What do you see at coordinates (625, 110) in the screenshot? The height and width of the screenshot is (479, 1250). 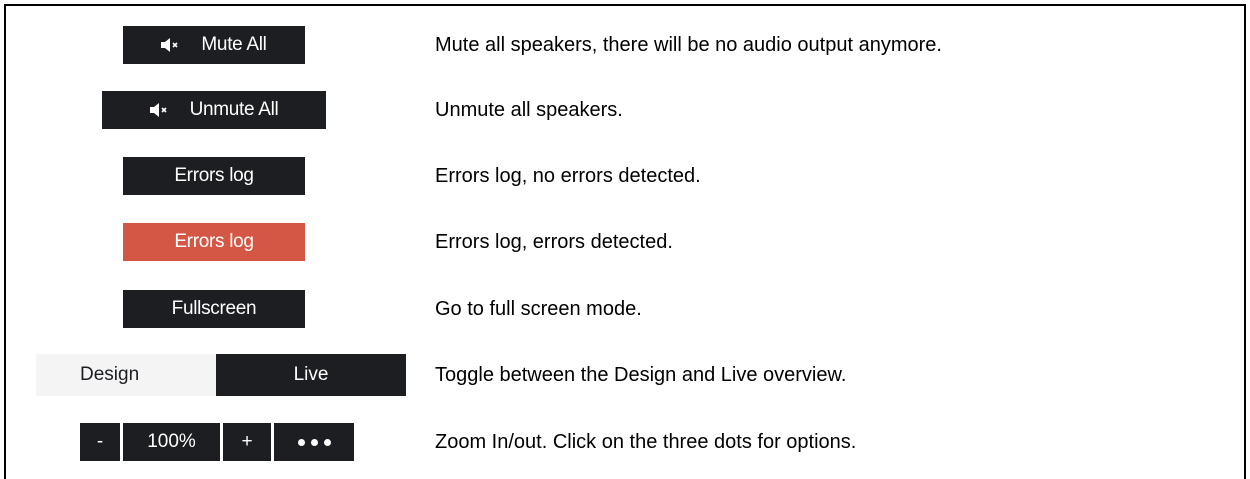 I see `table-row: Unmute All Unmute all speakers.` at bounding box center [625, 110].